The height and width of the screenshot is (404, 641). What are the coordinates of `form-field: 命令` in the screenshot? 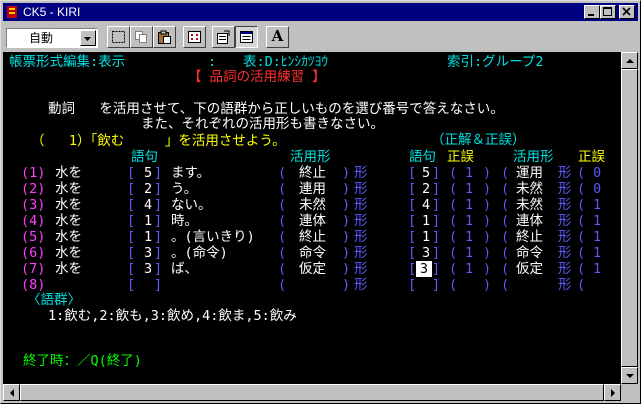 It's located at (312, 253).